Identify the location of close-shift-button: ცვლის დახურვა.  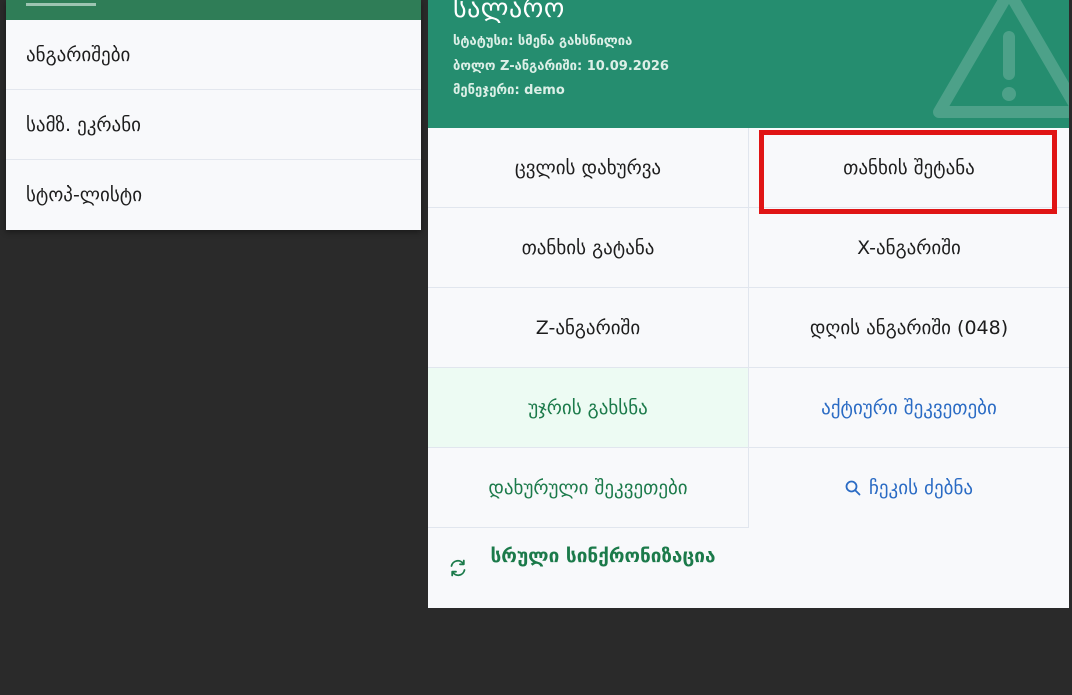
(588, 168).